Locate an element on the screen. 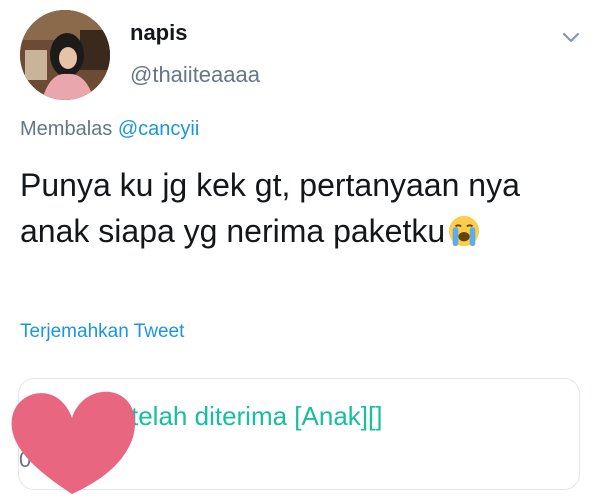  loudly-crying-face-icon is located at coordinates (464, 231).